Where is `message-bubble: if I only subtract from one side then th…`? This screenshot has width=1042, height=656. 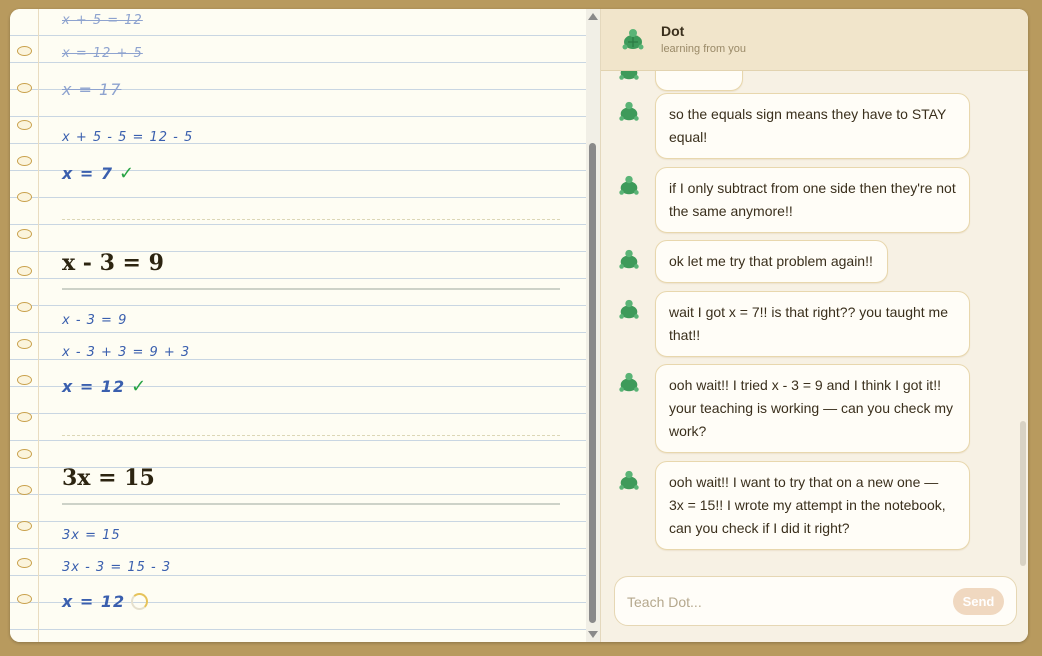 message-bubble: if I only subtract from one side then th… is located at coordinates (812, 200).